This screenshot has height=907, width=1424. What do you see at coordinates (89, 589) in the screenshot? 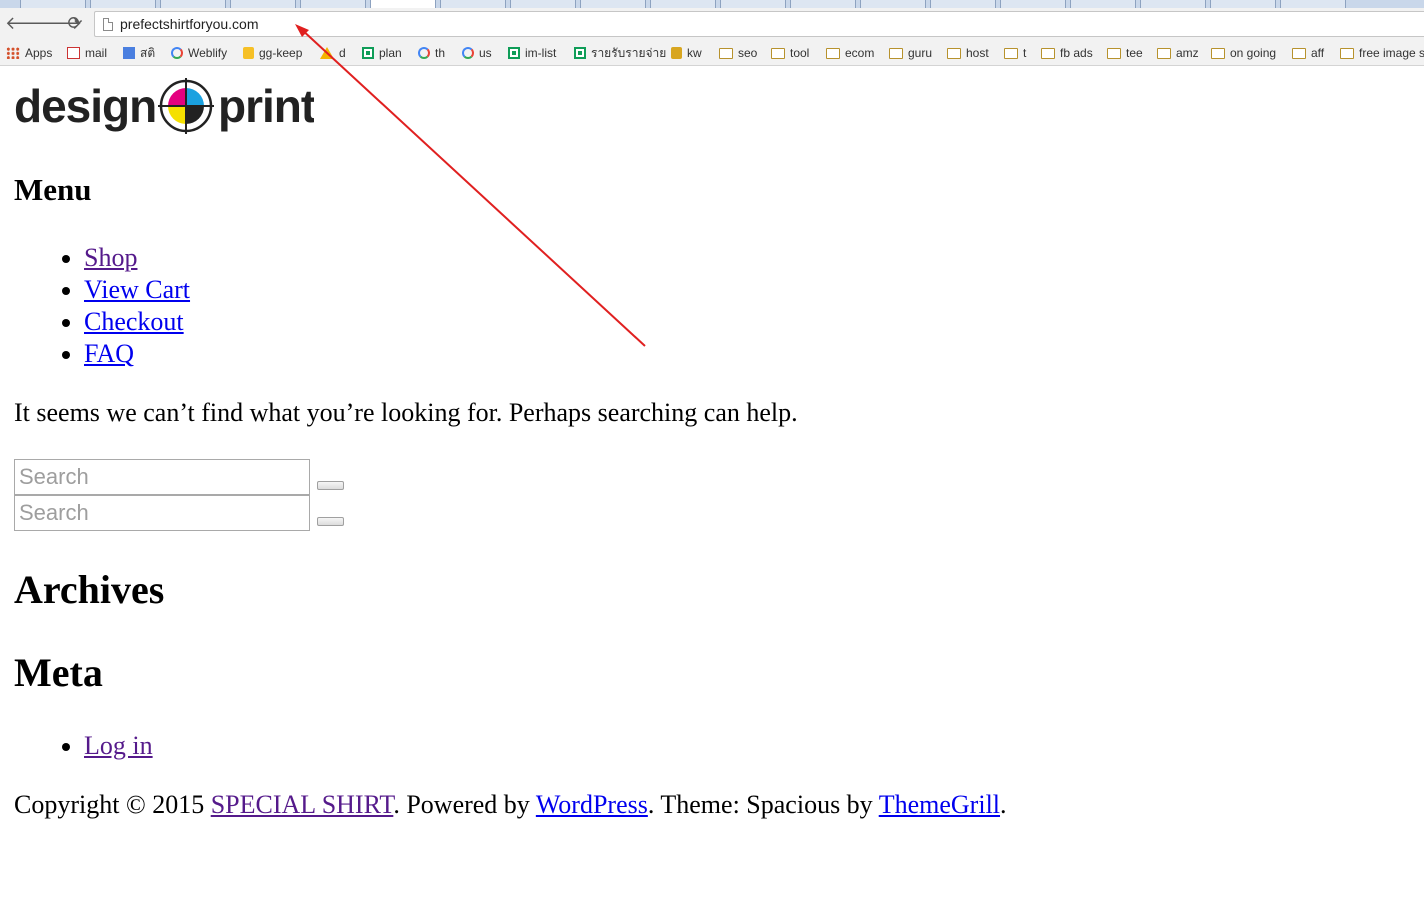
I see `archives-title: Archives` at bounding box center [89, 589].